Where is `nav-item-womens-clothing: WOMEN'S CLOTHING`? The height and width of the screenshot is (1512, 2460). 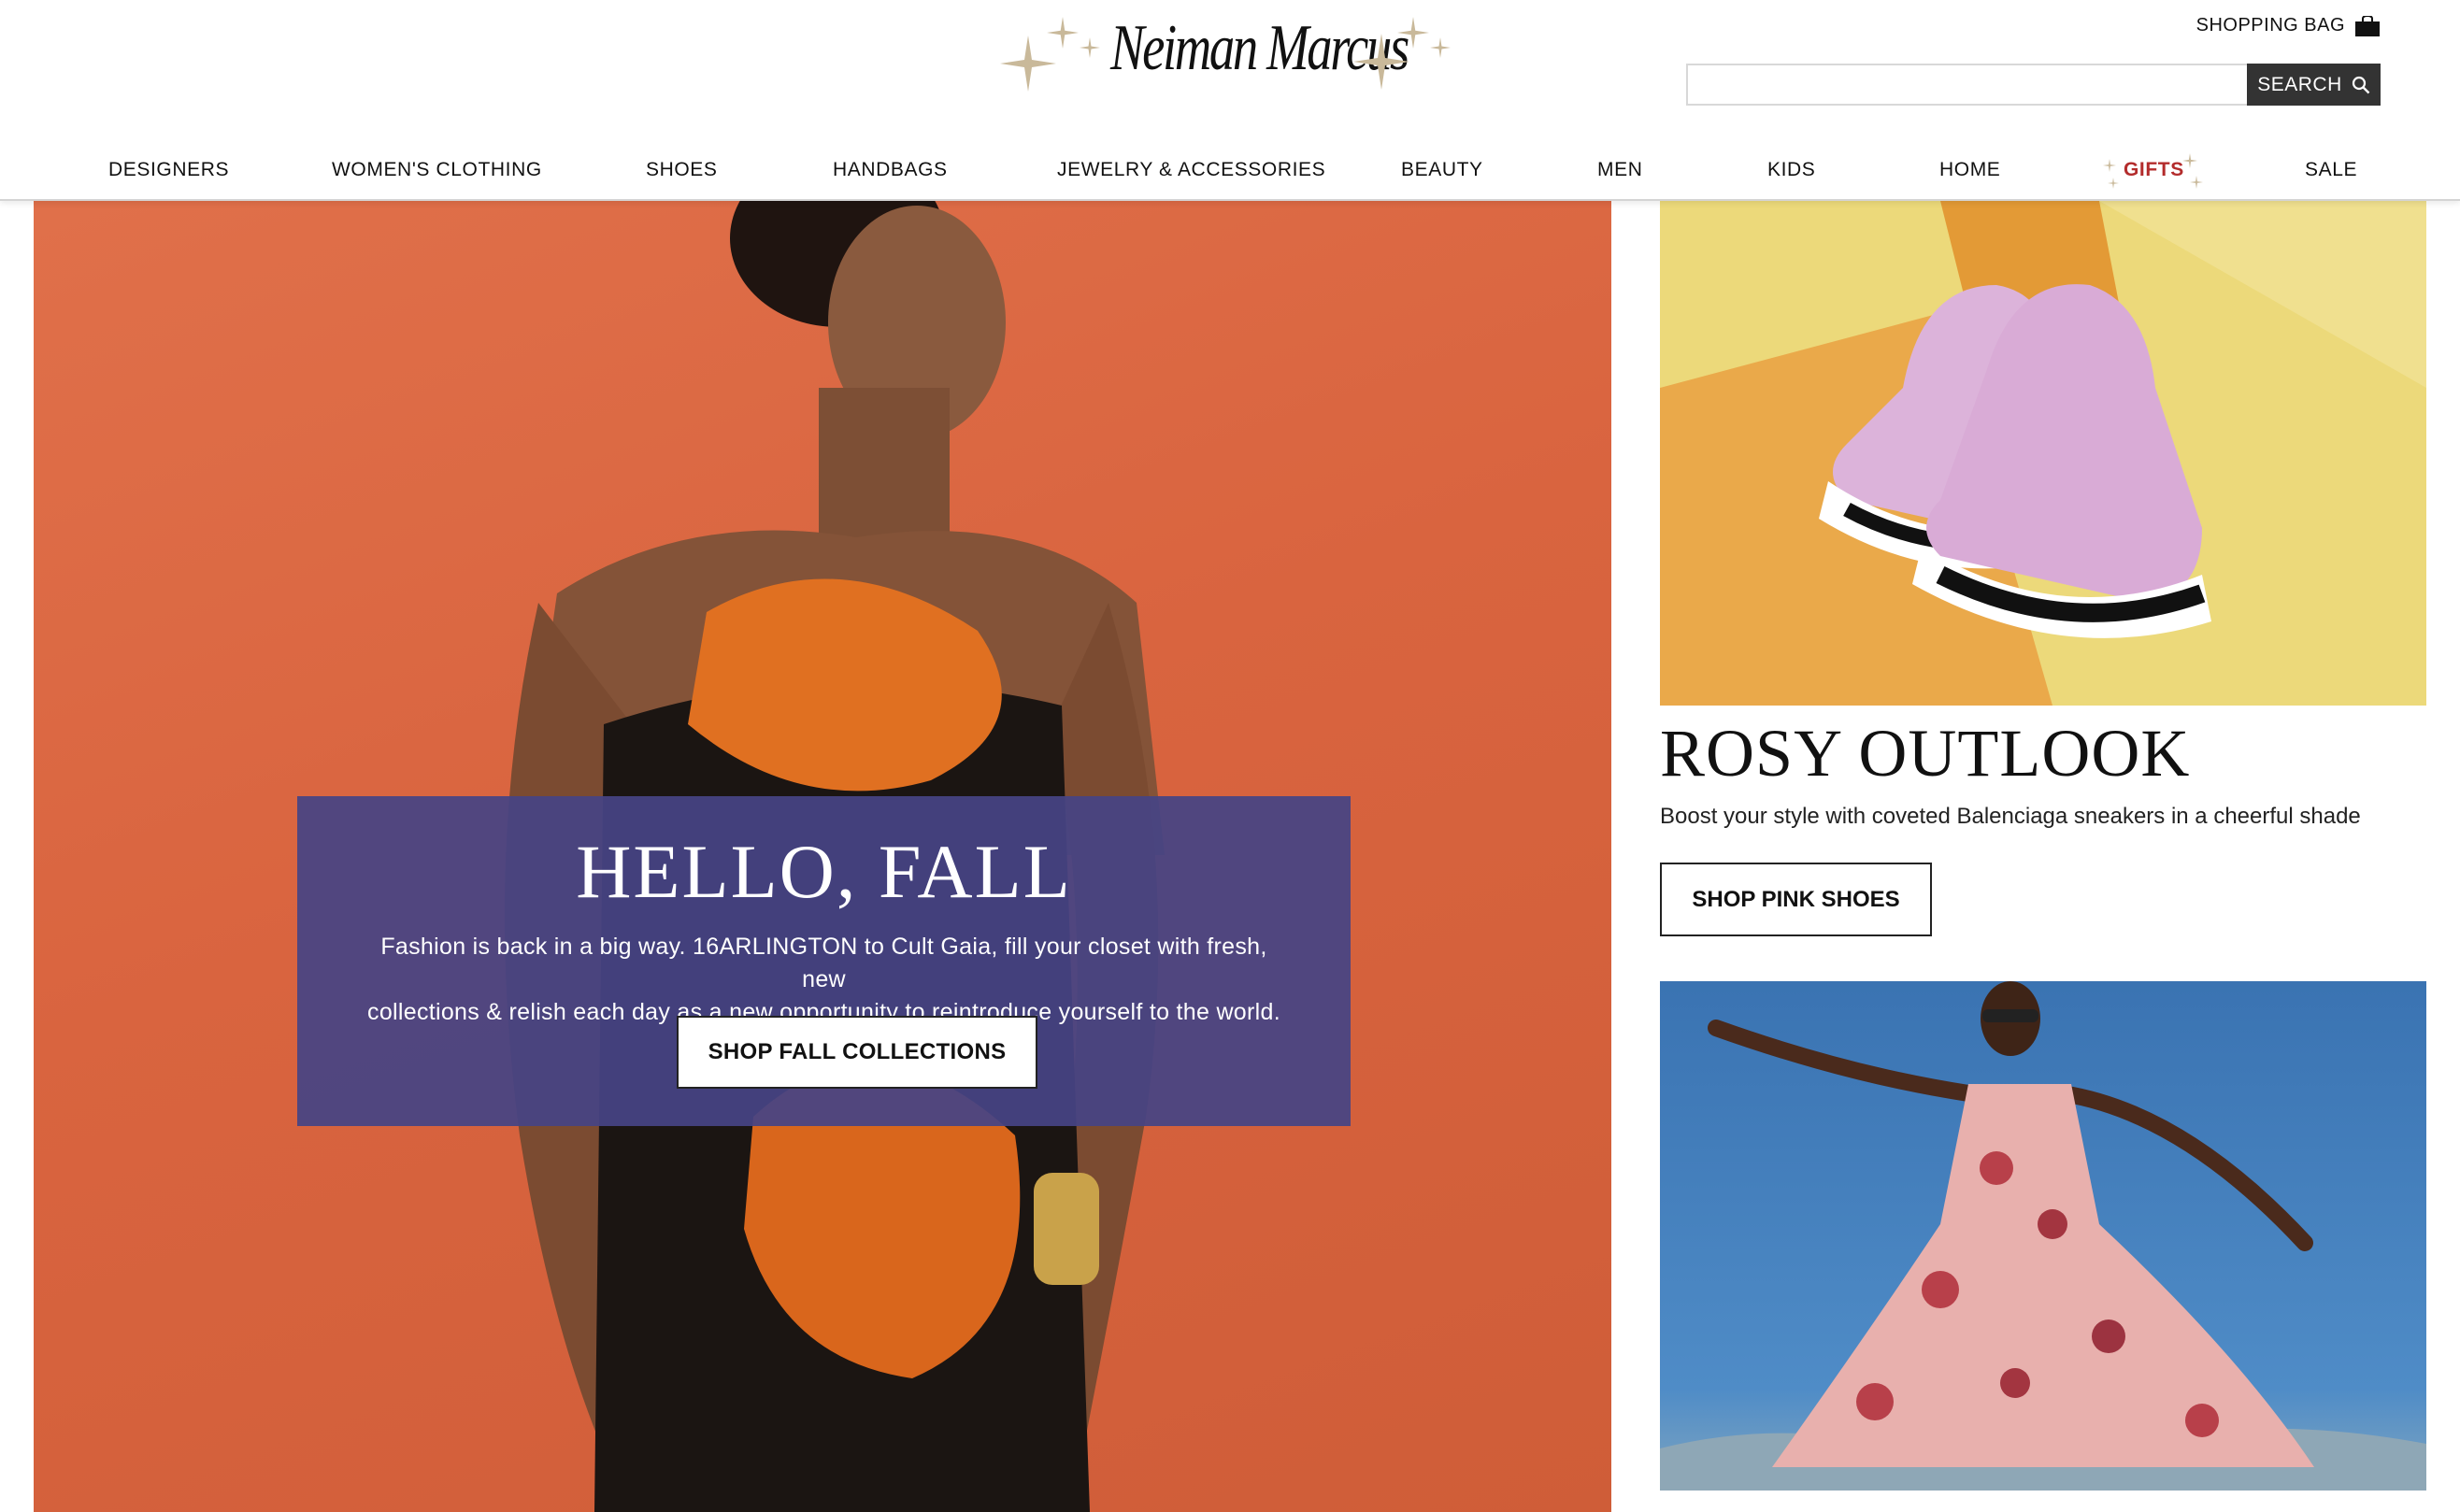
nav-item-womens-clothing: WOMEN'S CLOTHING is located at coordinates (437, 170).